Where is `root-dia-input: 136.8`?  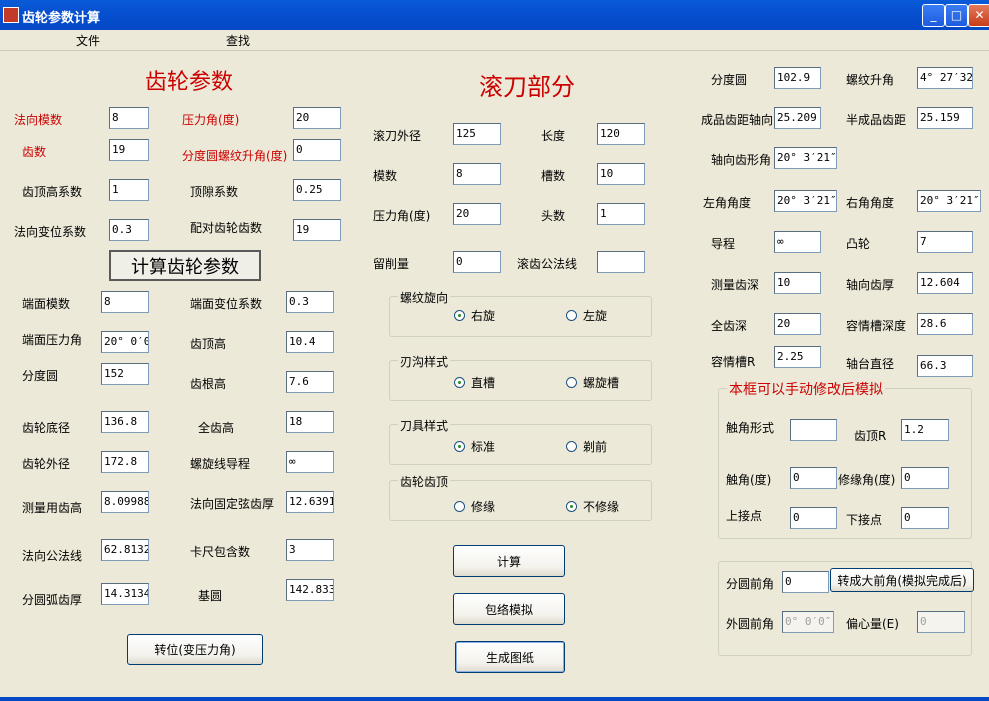 root-dia-input: 136.8 is located at coordinates (125, 422).